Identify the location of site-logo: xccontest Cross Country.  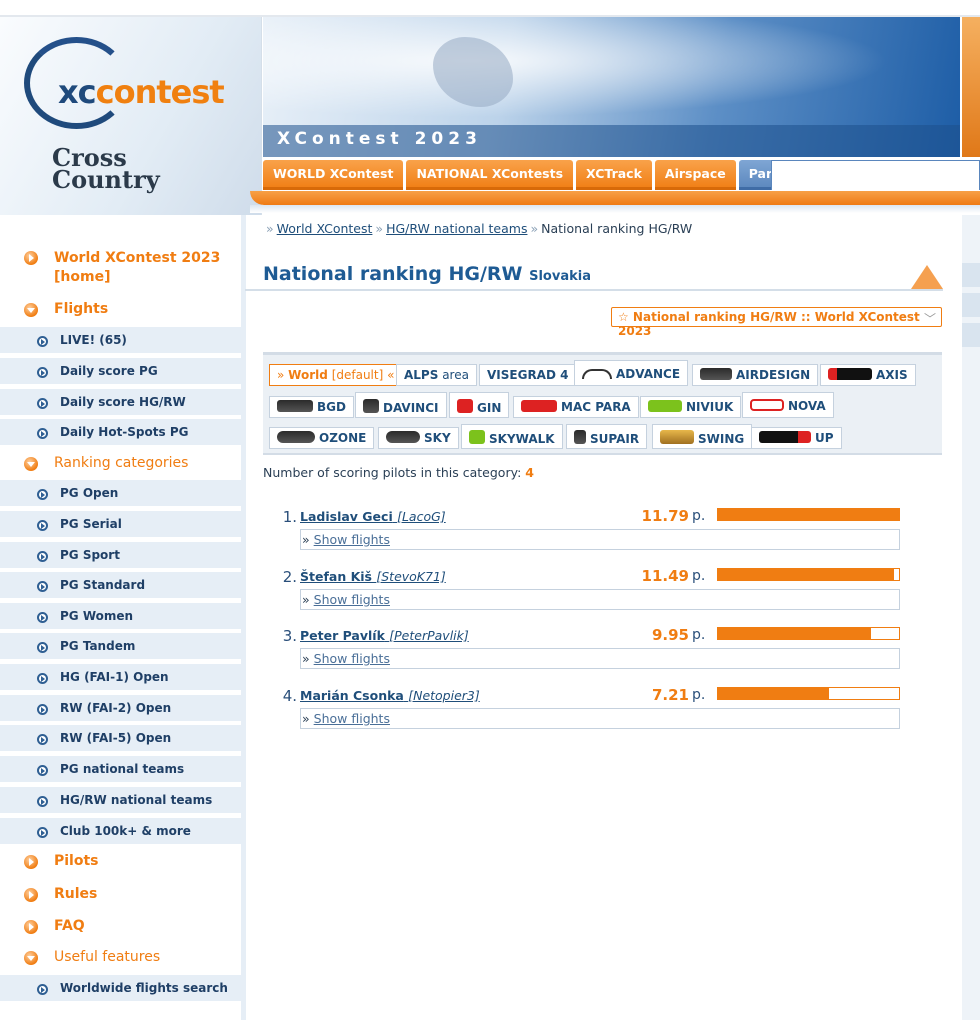
(131, 116).